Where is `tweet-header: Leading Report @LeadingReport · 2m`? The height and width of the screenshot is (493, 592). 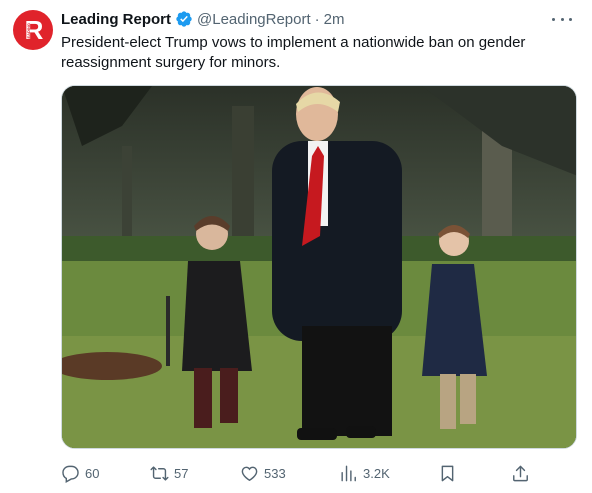 tweet-header: Leading Report @LeadingReport · 2m is located at coordinates (203, 19).